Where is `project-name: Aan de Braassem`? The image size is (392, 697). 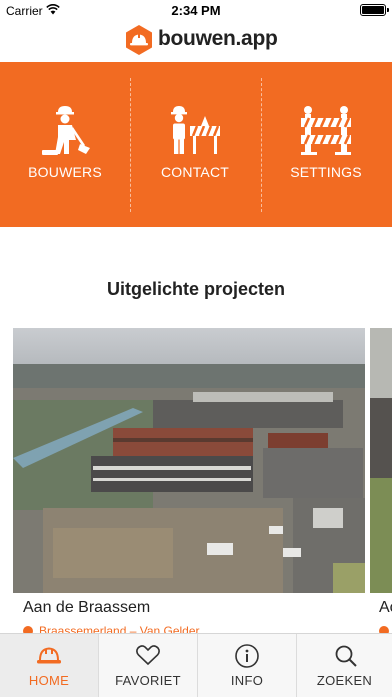 project-name: Aan de Braassem is located at coordinates (87, 607).